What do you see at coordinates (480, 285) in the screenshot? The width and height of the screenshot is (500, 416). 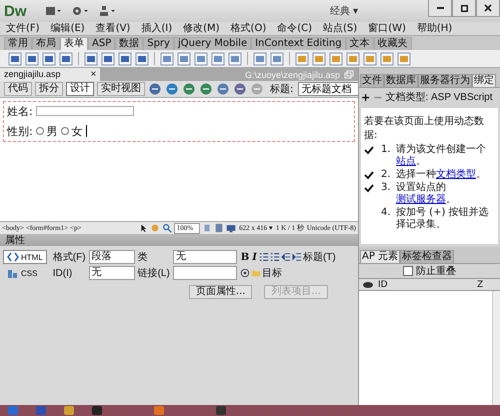 I see `column-header: Z` at bounding box center [480, 285].